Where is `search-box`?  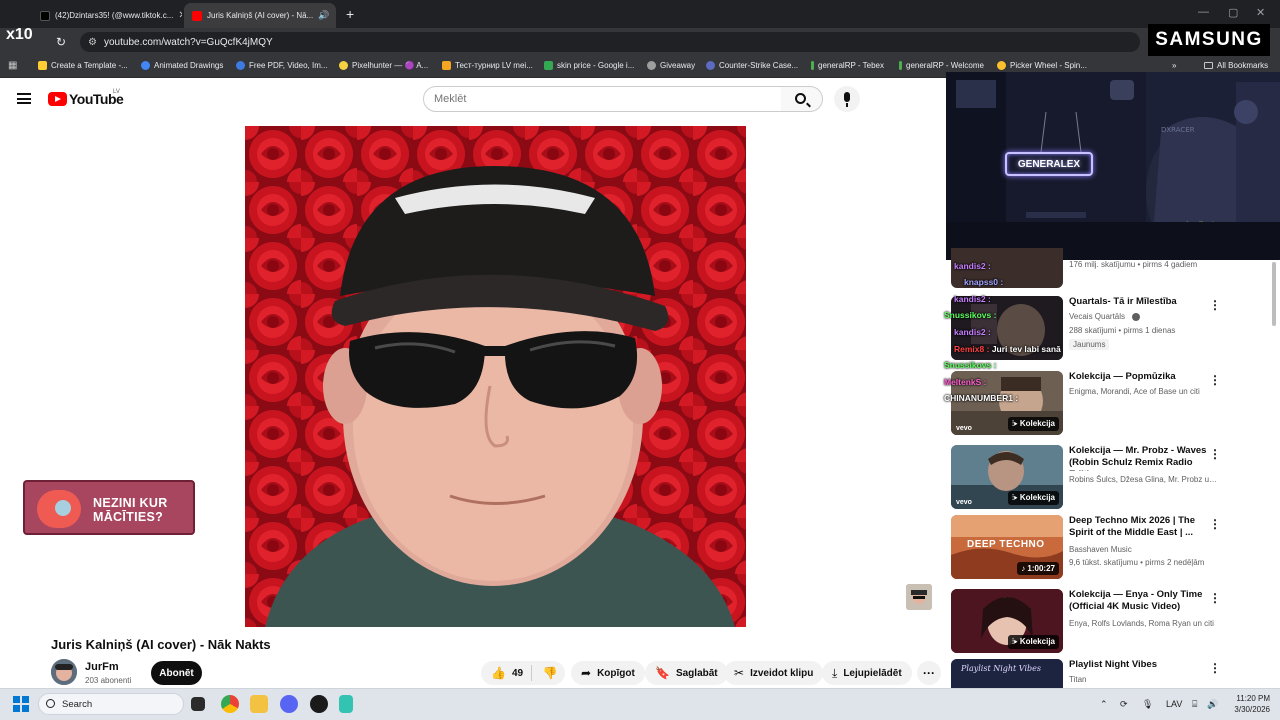
search-box is located at coordinates (602, 99).